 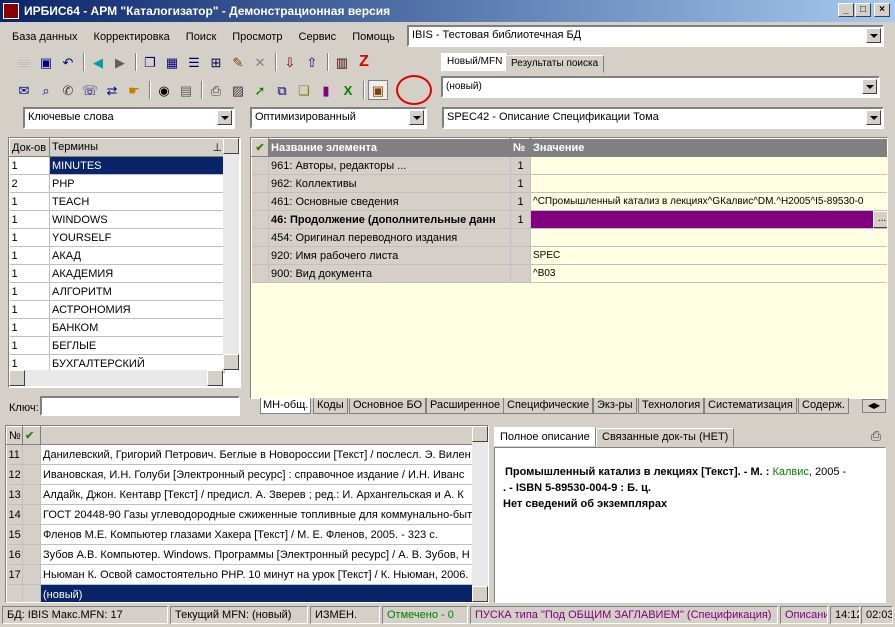 What do you see at coordinates (545, 437) in the screenshot?
I see `tab-full-description: Полное описание` at bounding box center [545, 437].